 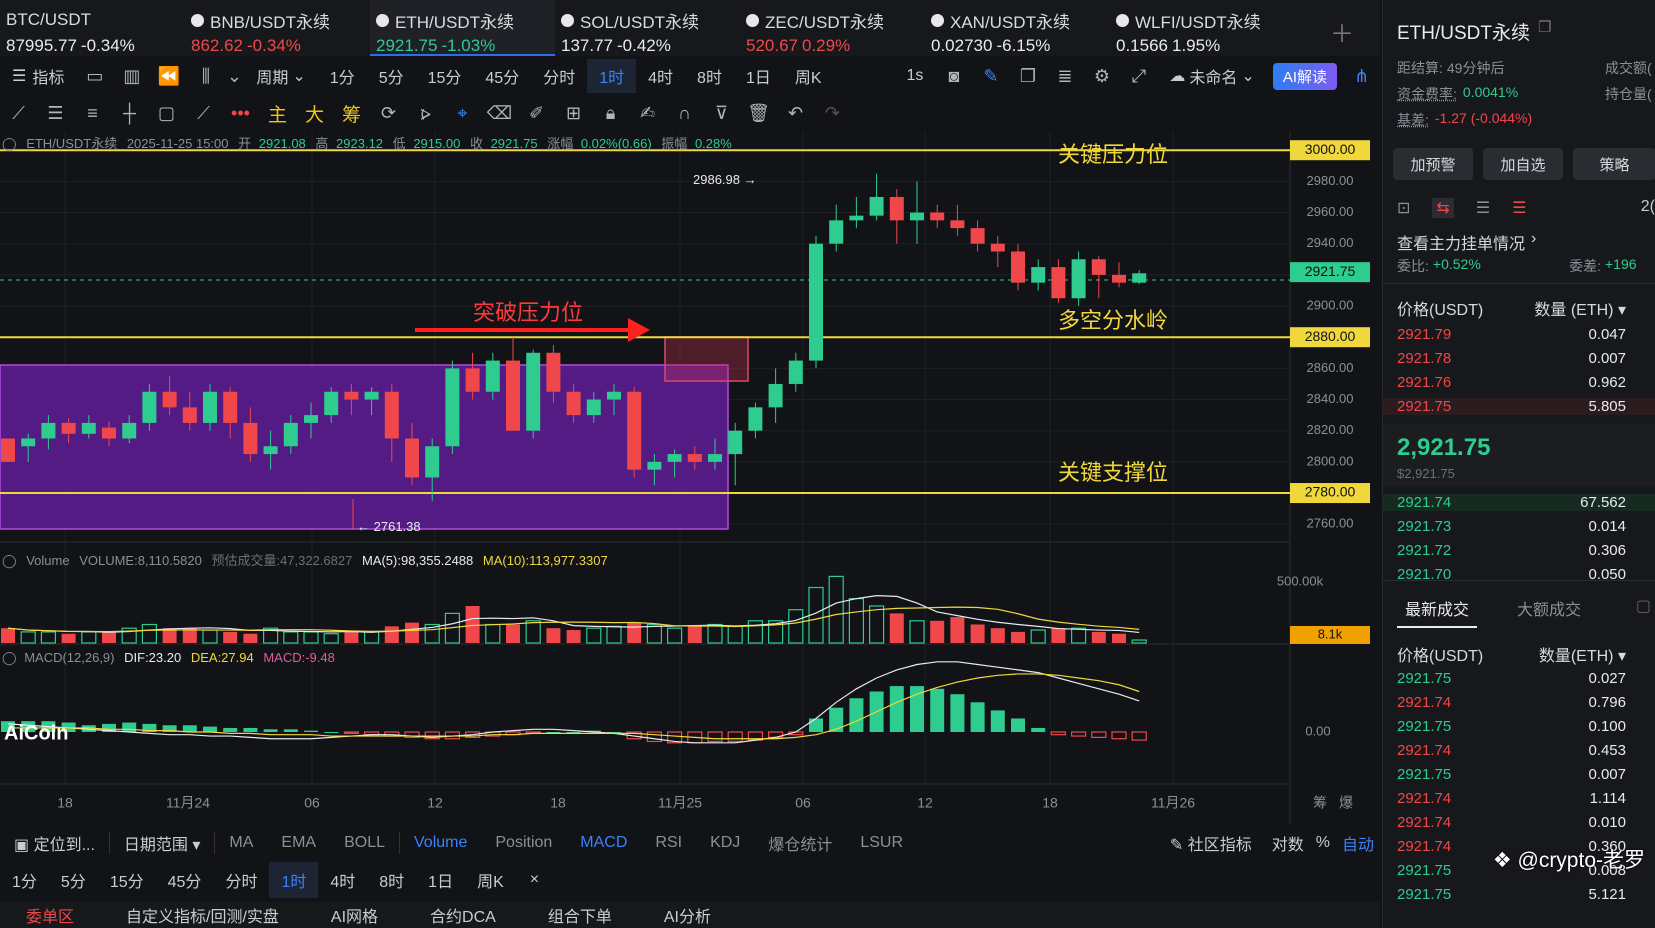 I want to click on horizontal-line-icon: ┼, so click(x=129, y=113).